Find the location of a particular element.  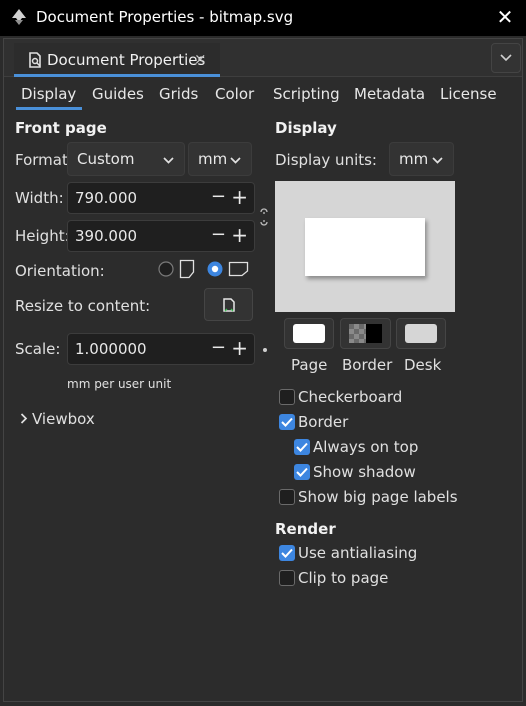

border-label: Border is located at coordinates (323, 422).